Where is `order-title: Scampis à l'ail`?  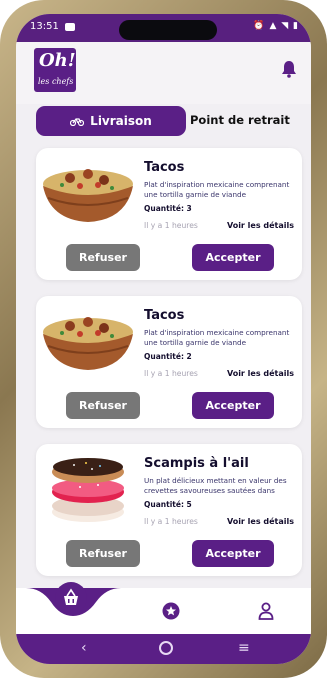 order-title: Scampis à l'ail is located at coordinates (196, 463).